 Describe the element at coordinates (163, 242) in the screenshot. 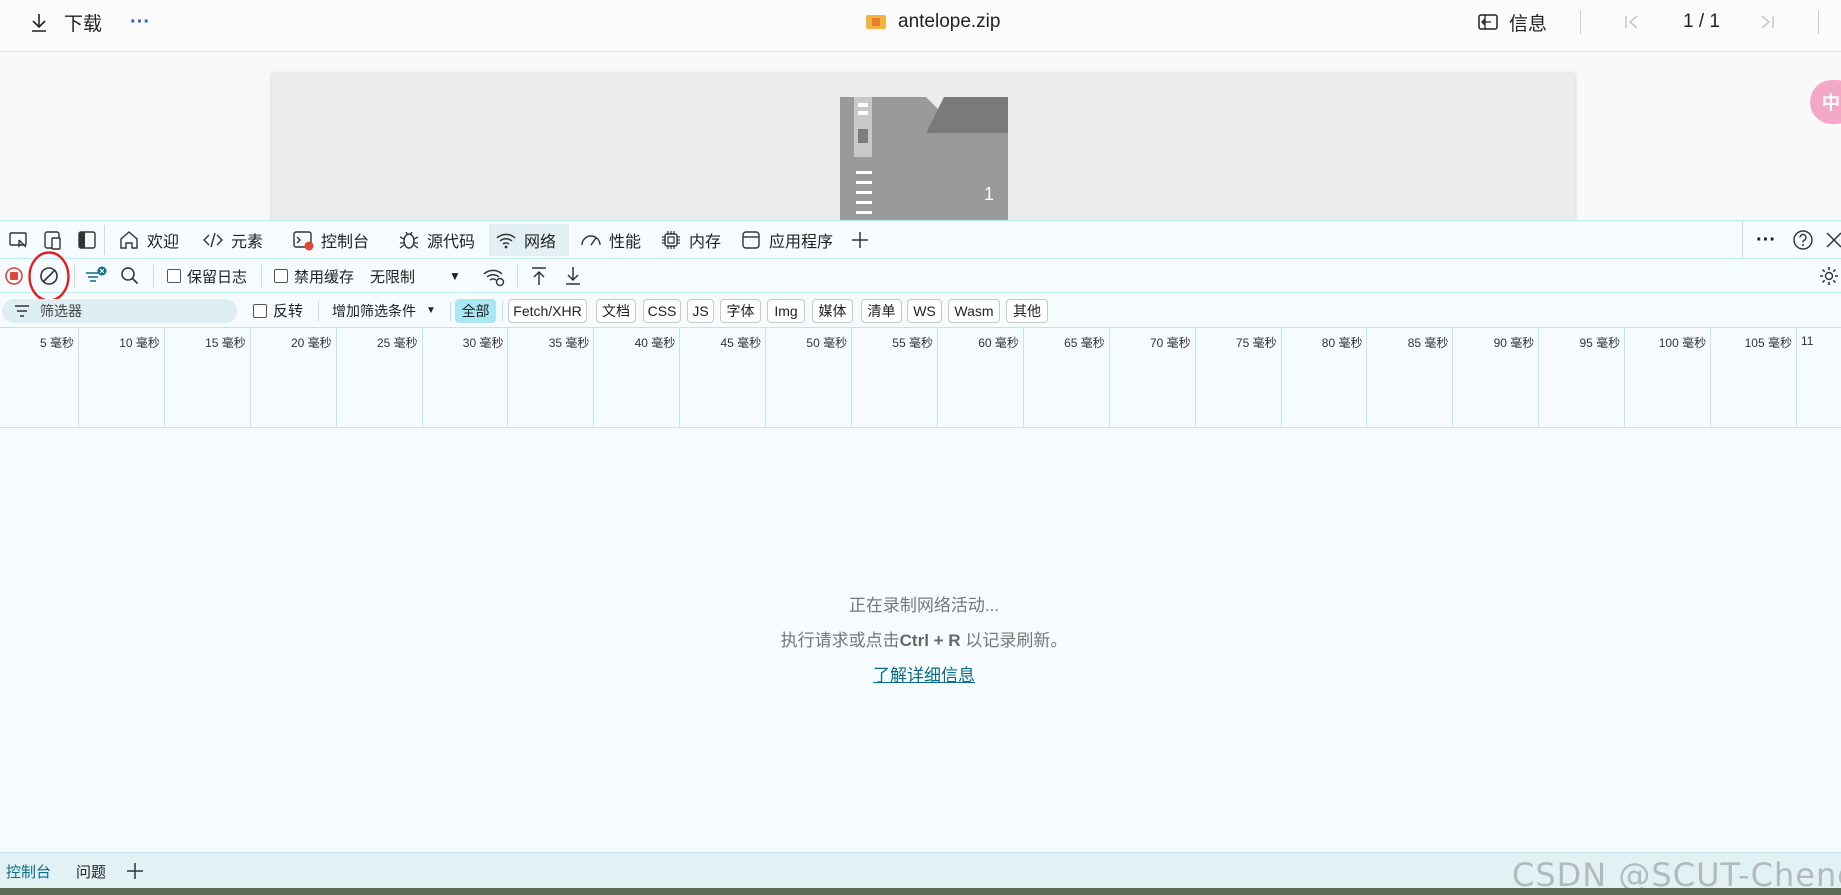

I see `tab-label: 欢迎` at that location.